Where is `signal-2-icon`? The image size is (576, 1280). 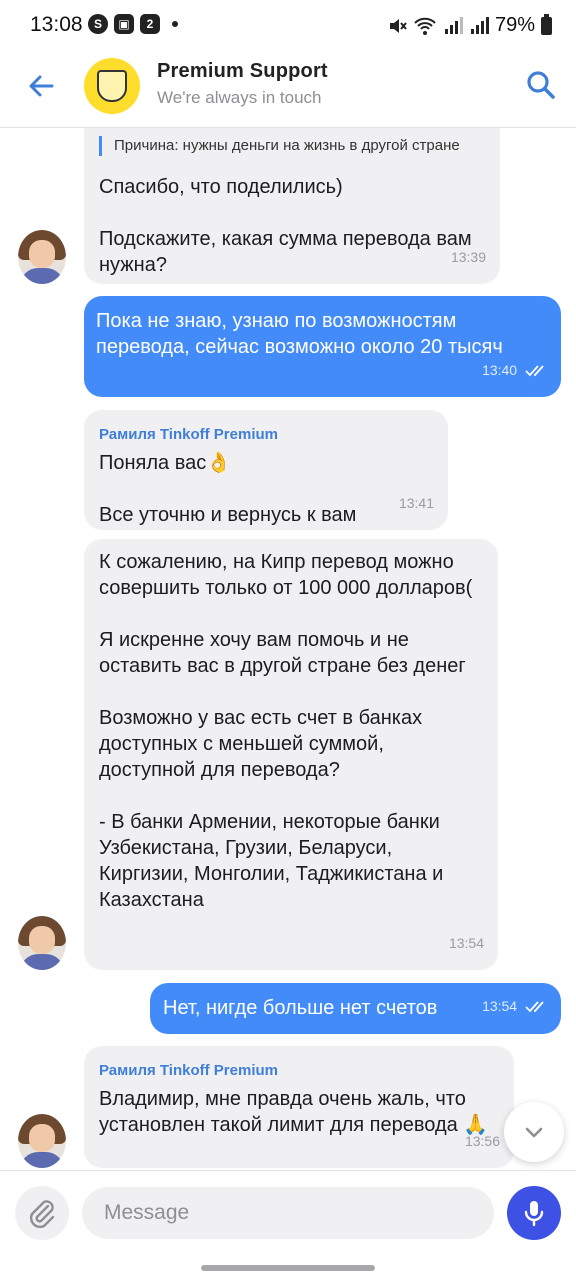 signal-2-icon is located at coordinates (479, 25).